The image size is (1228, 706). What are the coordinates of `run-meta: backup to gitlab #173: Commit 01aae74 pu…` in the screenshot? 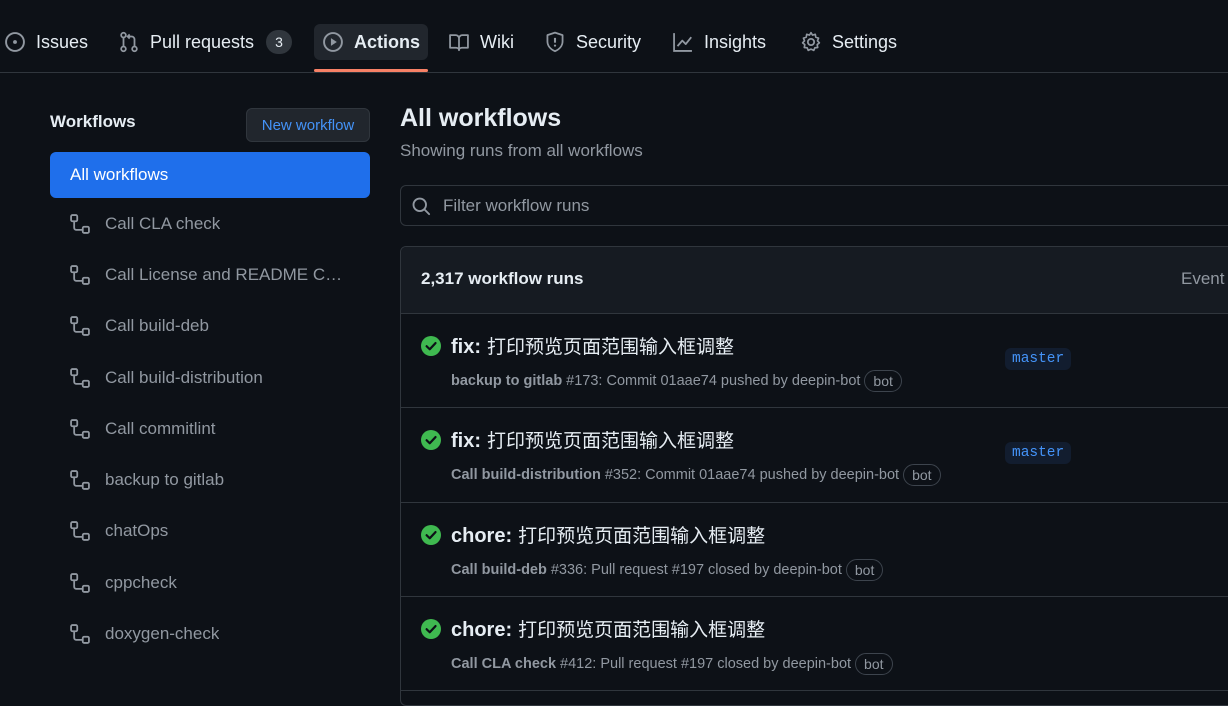 It's located at (676, 381).